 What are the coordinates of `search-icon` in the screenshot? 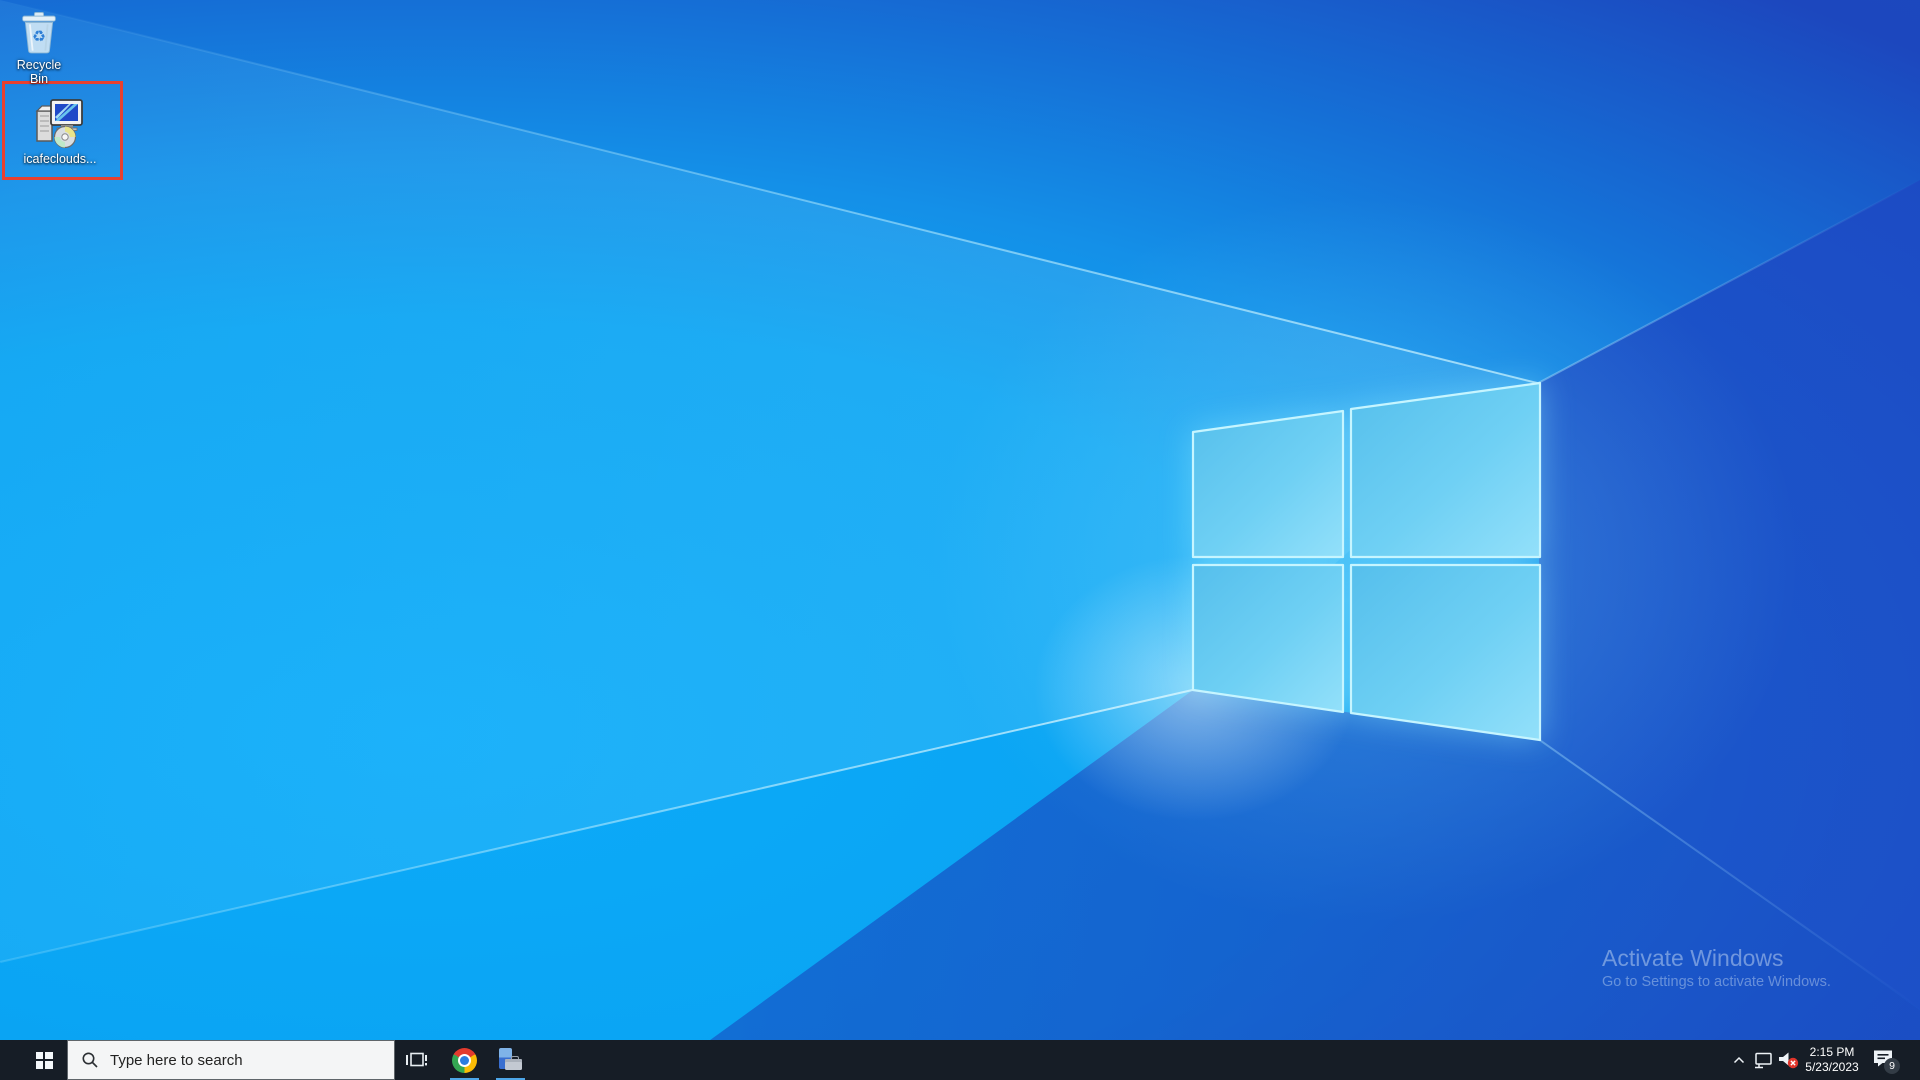 It's located at (90, 1060).